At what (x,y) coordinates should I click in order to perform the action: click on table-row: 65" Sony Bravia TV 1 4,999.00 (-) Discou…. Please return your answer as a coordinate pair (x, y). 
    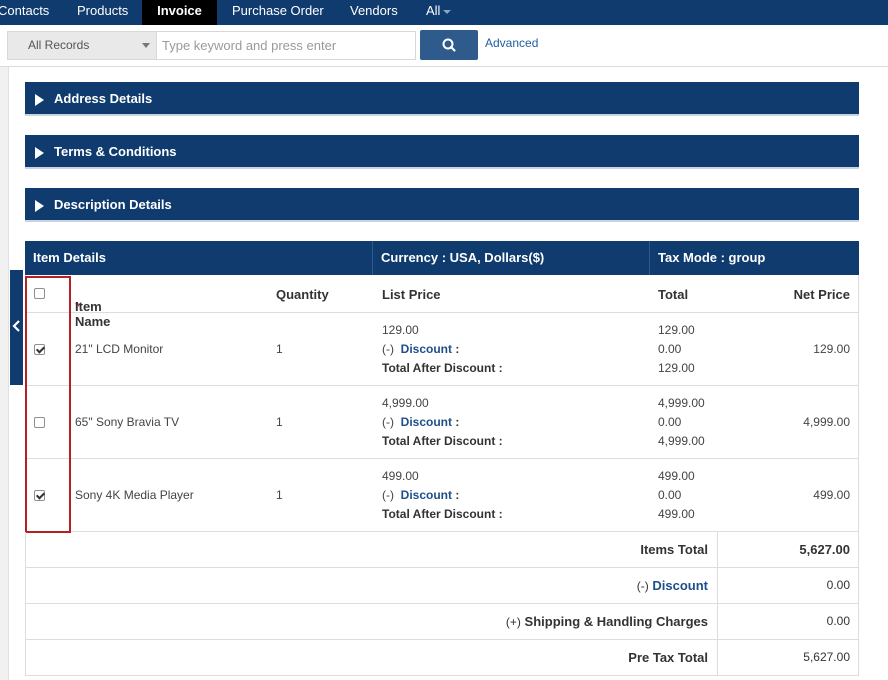
    Looking at the image, I should click on (442, 422).